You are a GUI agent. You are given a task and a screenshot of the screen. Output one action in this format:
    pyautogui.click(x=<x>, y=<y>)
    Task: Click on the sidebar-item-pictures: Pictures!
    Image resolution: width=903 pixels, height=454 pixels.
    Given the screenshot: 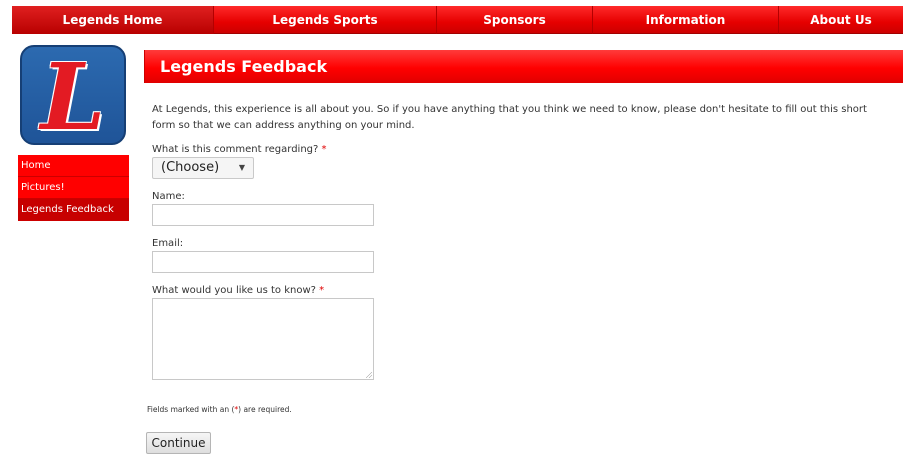 What is the action you would take?
    pyautogui.click(x=73, y=188)
    